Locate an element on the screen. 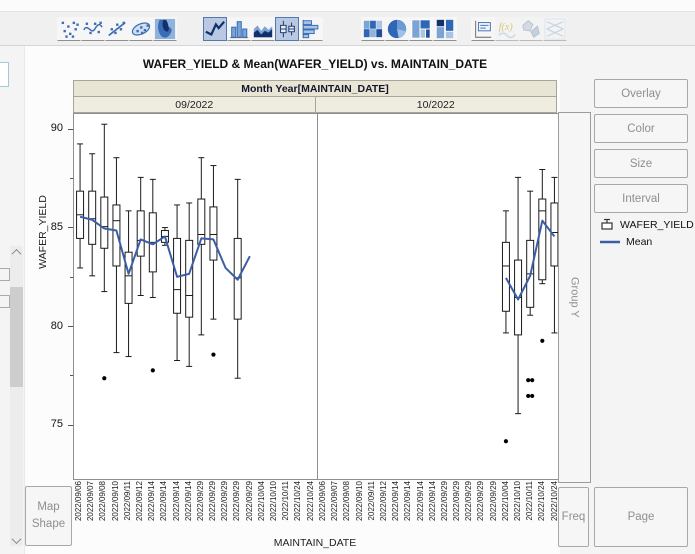  x-axis-tick-label: 2022/10/24 is located at coordinates (298, 501).